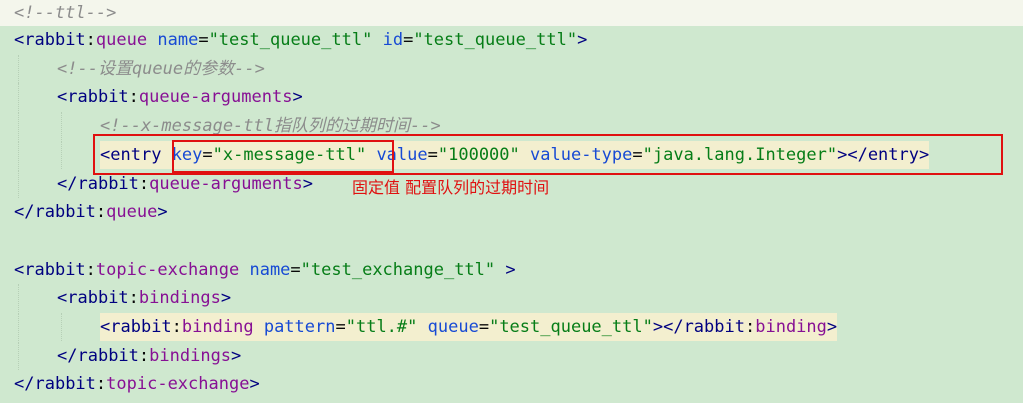 The width and height of the screenshot is (1023, 403). What do you see at coordinates (299, 327) in the screenshot?
I see `code-token: pattern` at bounding box center [299, 327].